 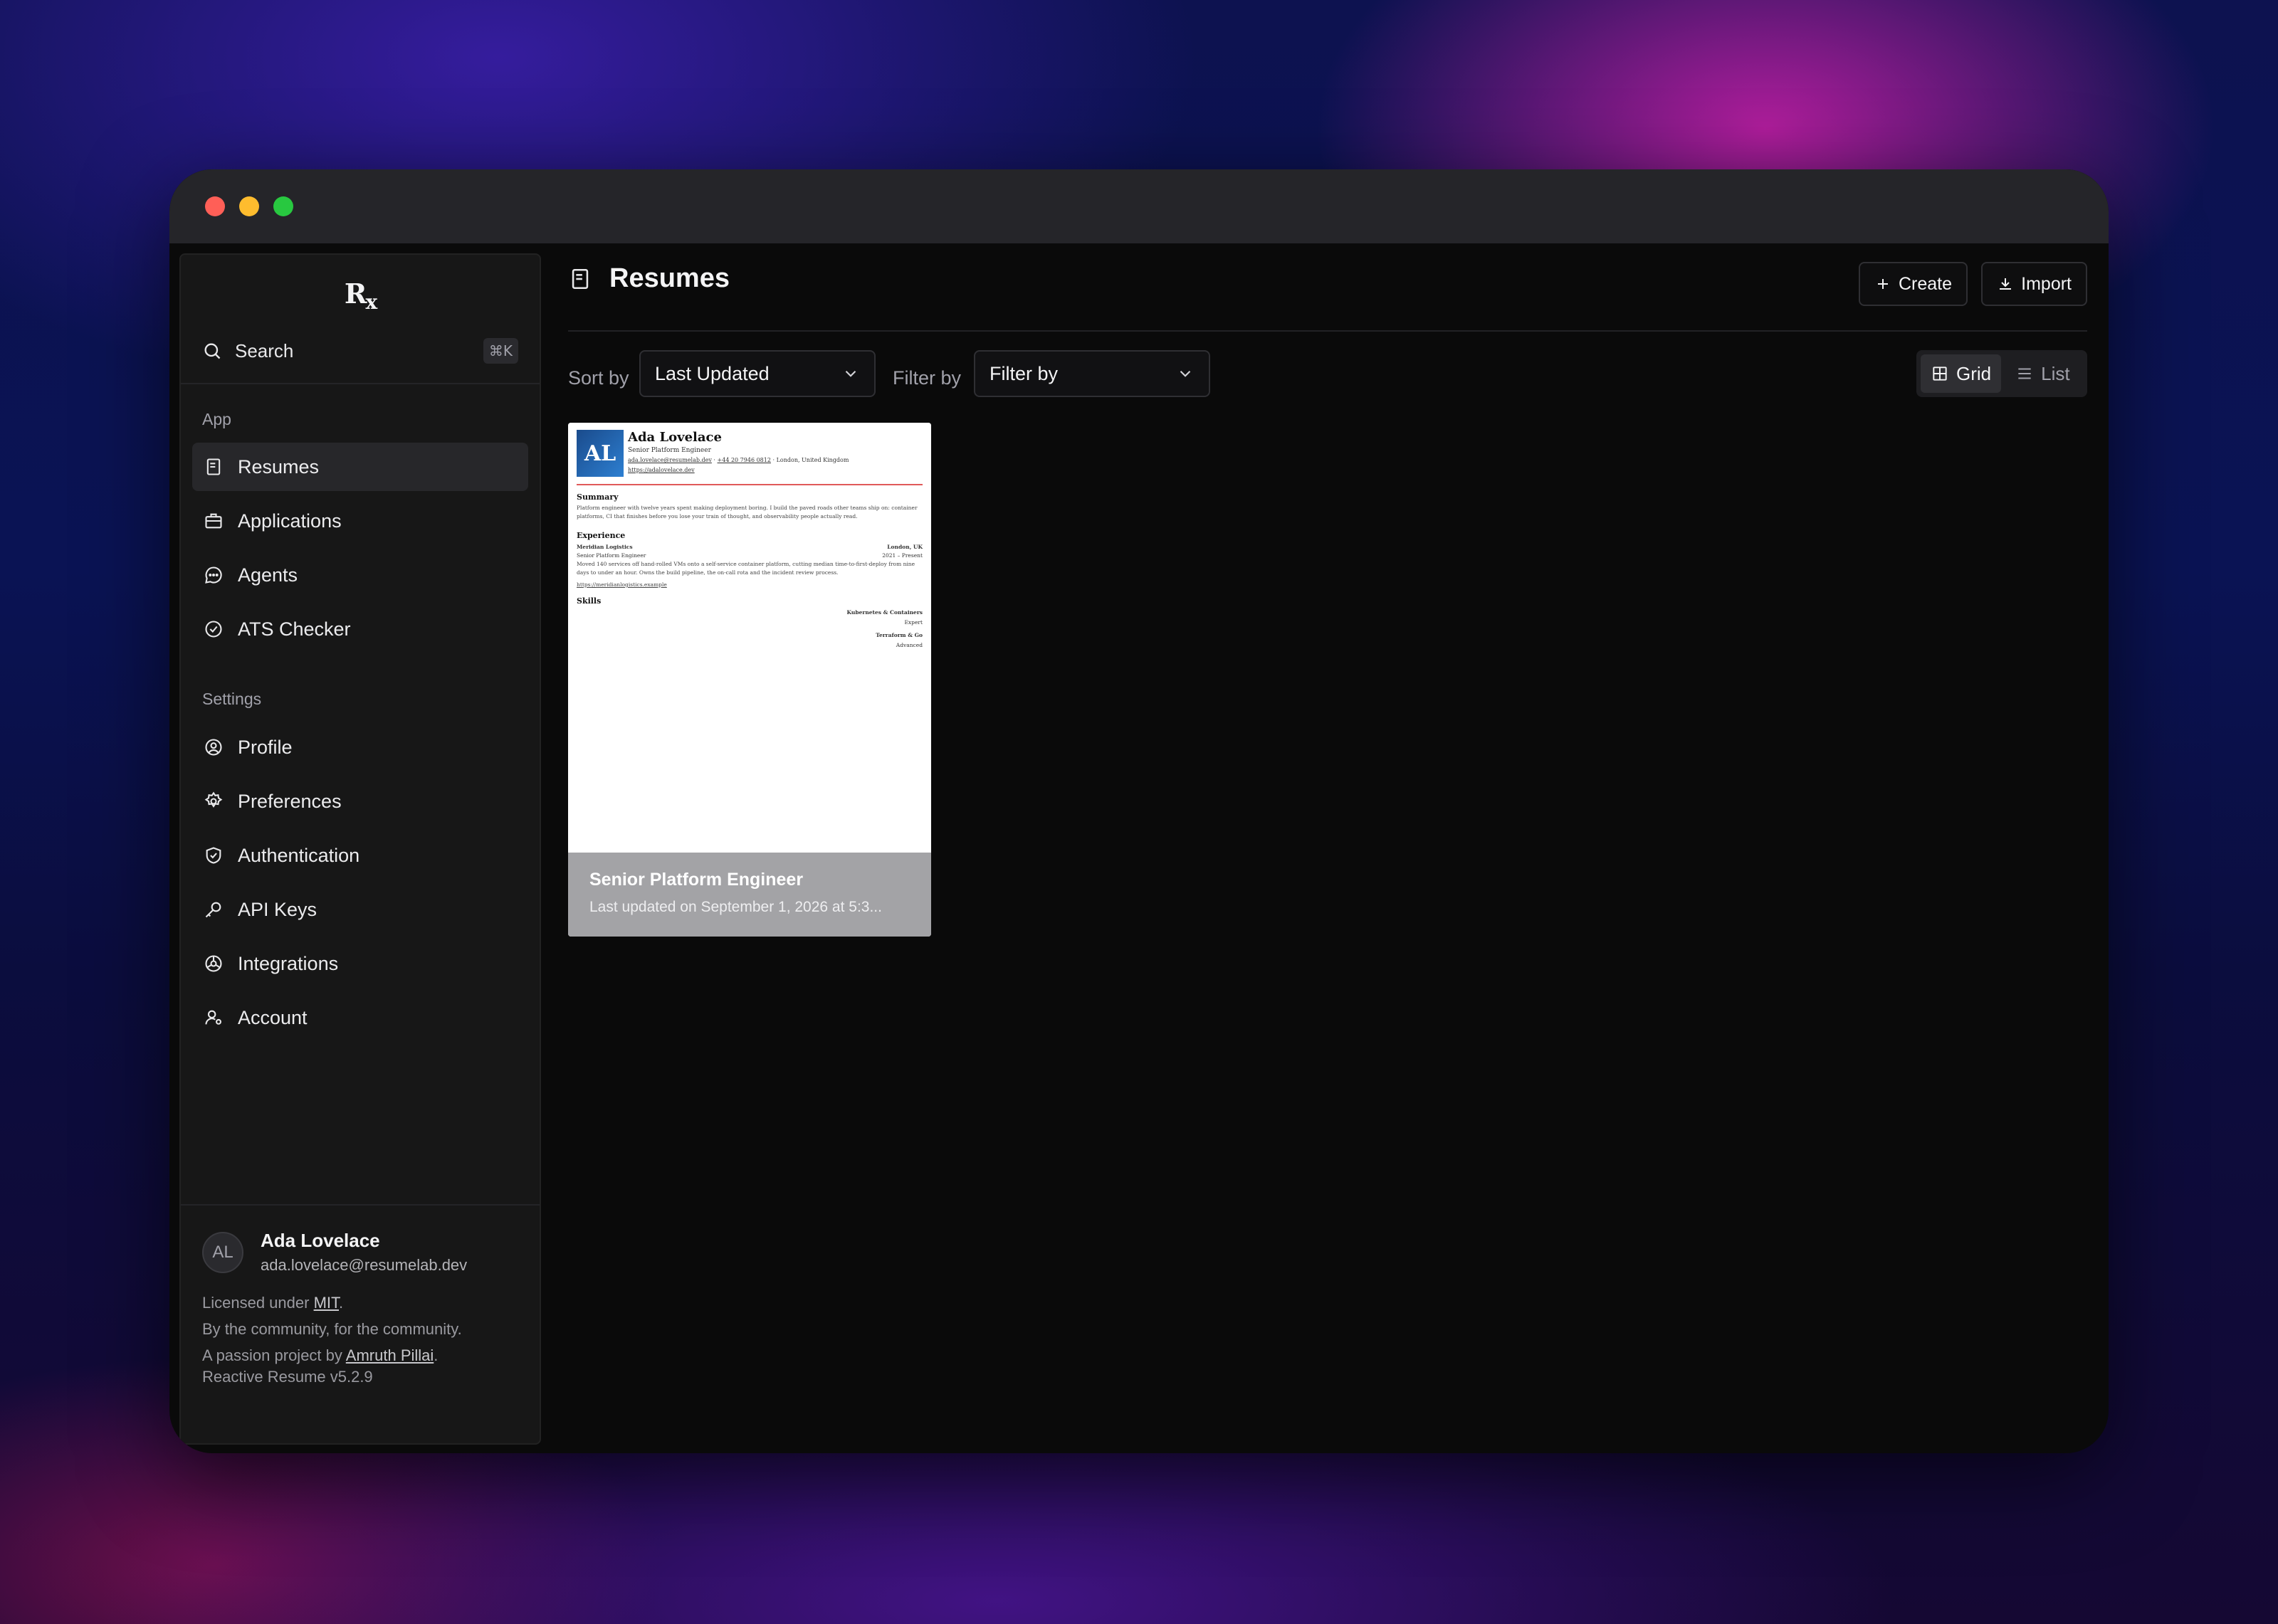 I want to click on minimize-window-button, so click(x=249, y=206).